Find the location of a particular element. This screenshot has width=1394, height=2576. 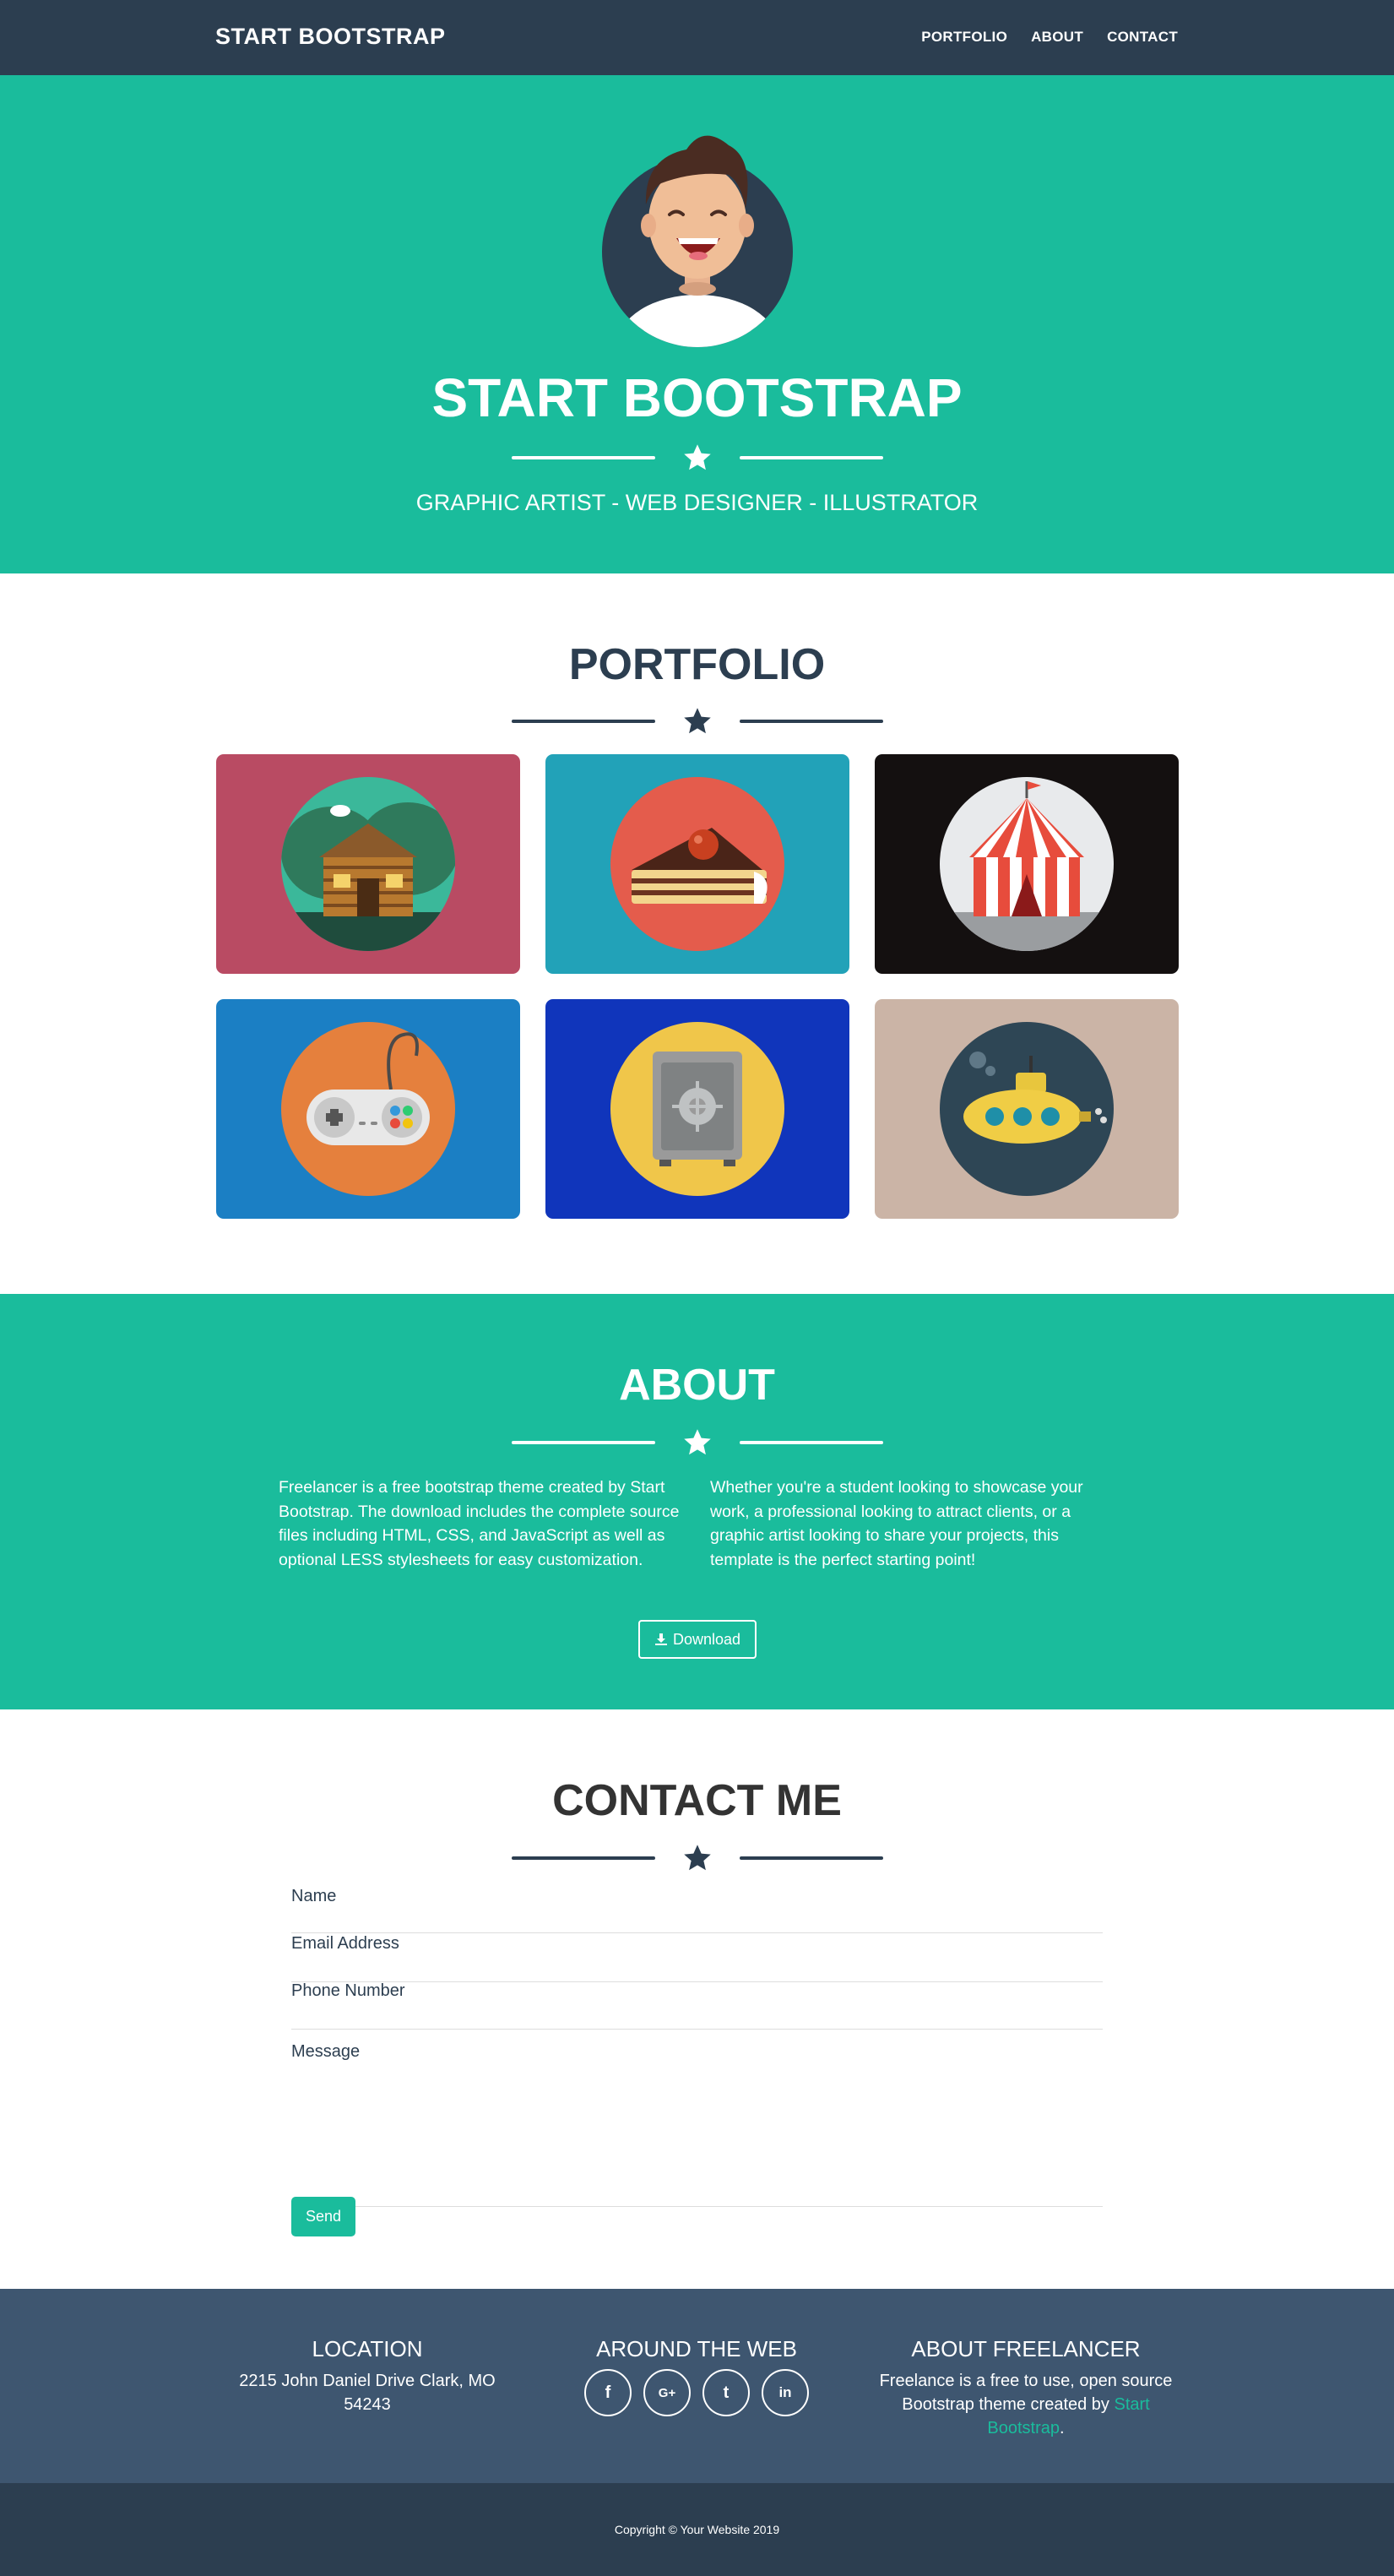

contact-divider is located at coordinates (697, 1858).